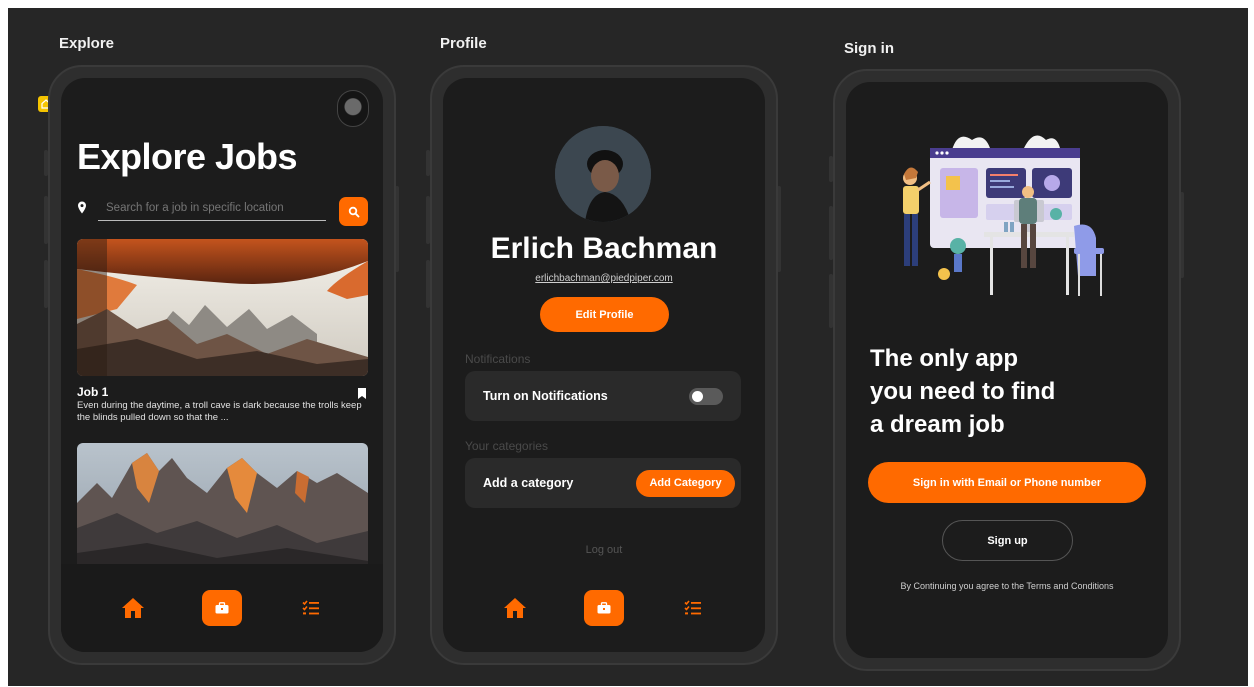 This screenshot has width=1254, height=687. Describe the element at coordinates (87, 43) in the screenshot. I see `frame-label-explore: Explore` at that location.